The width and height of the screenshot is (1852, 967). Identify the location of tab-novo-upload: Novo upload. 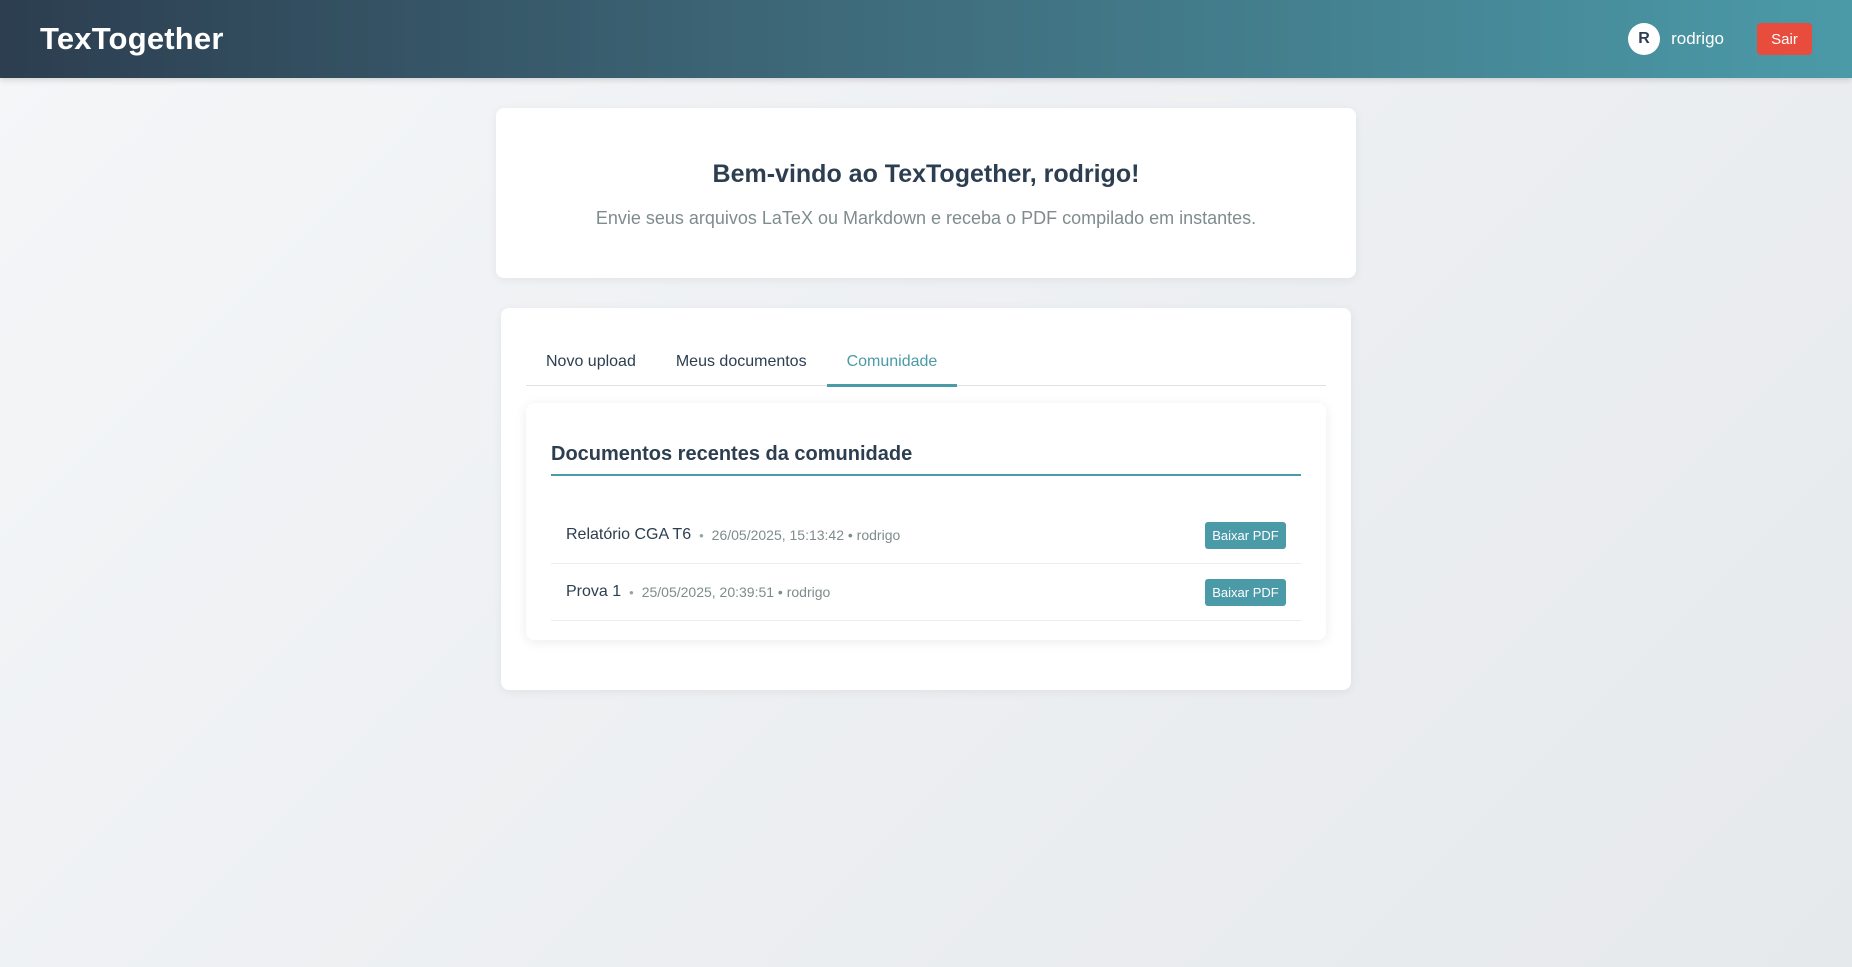
(591, 362).